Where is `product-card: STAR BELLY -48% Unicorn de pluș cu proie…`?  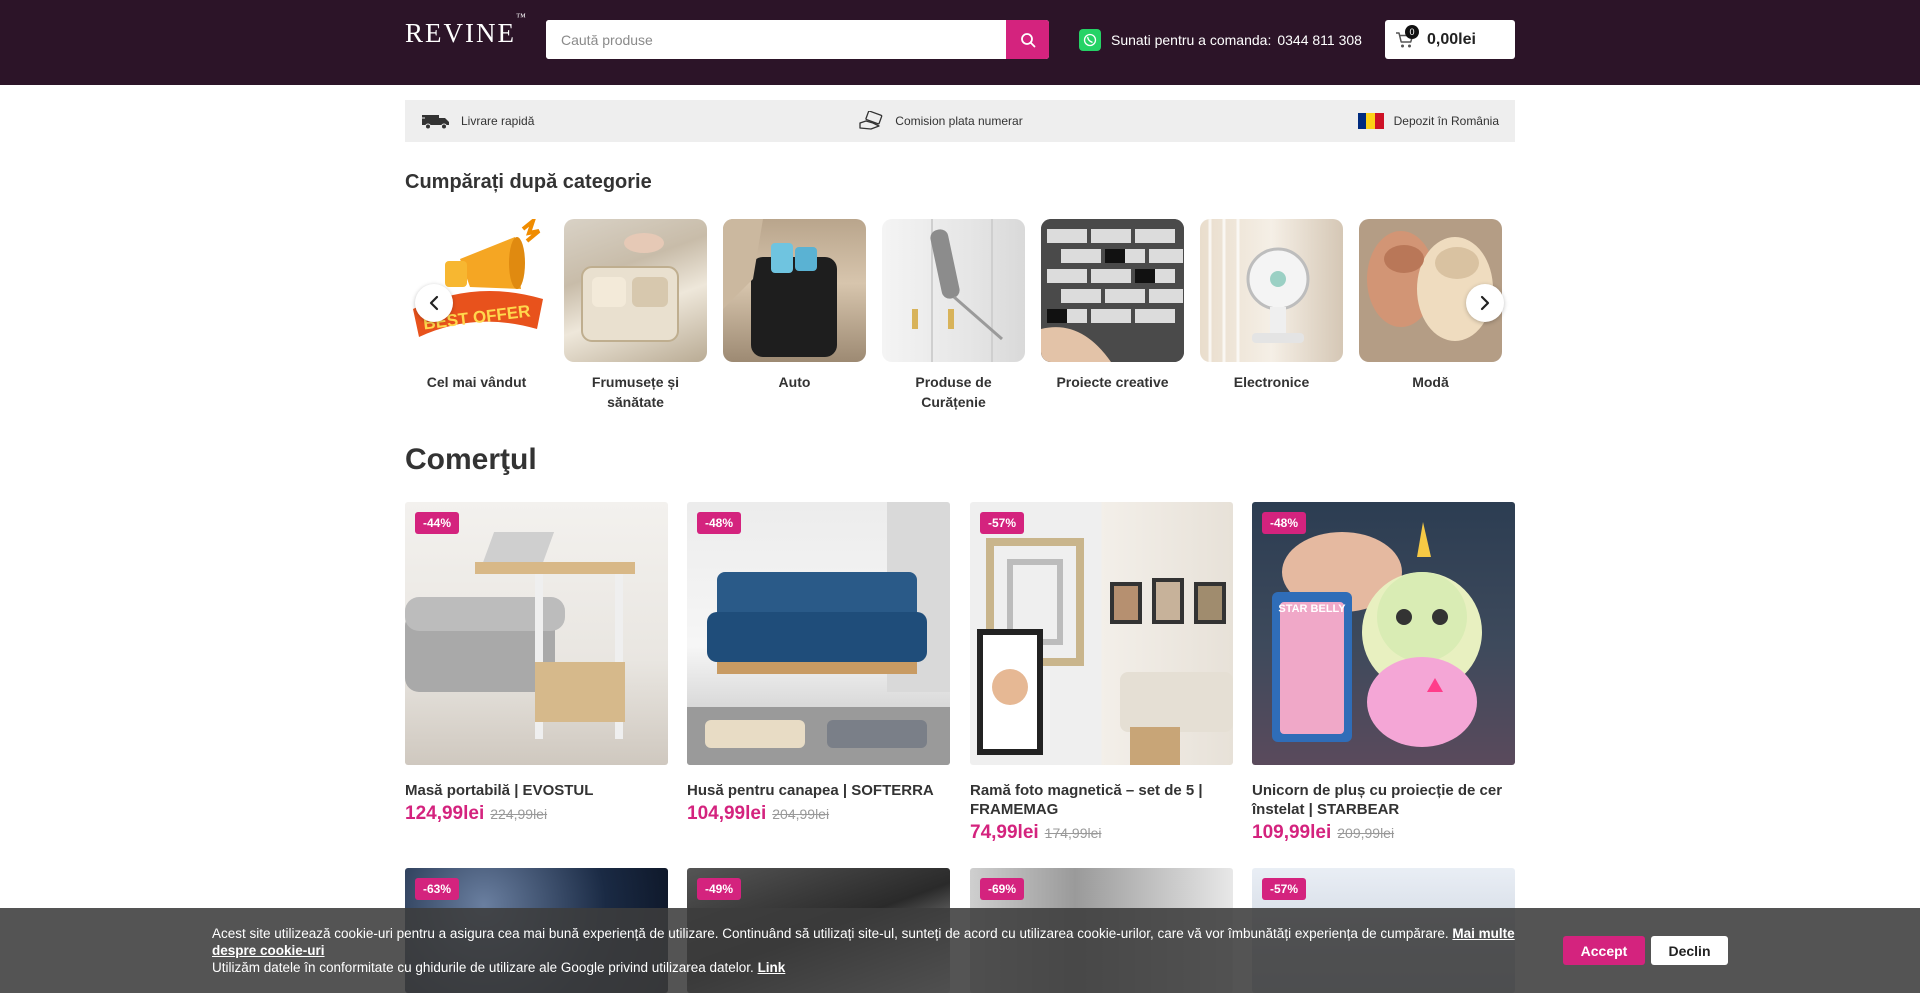
product-card: STAR BELLY -48% Unicorn de pluș cu proie… is located at coordinates (1383, 673).